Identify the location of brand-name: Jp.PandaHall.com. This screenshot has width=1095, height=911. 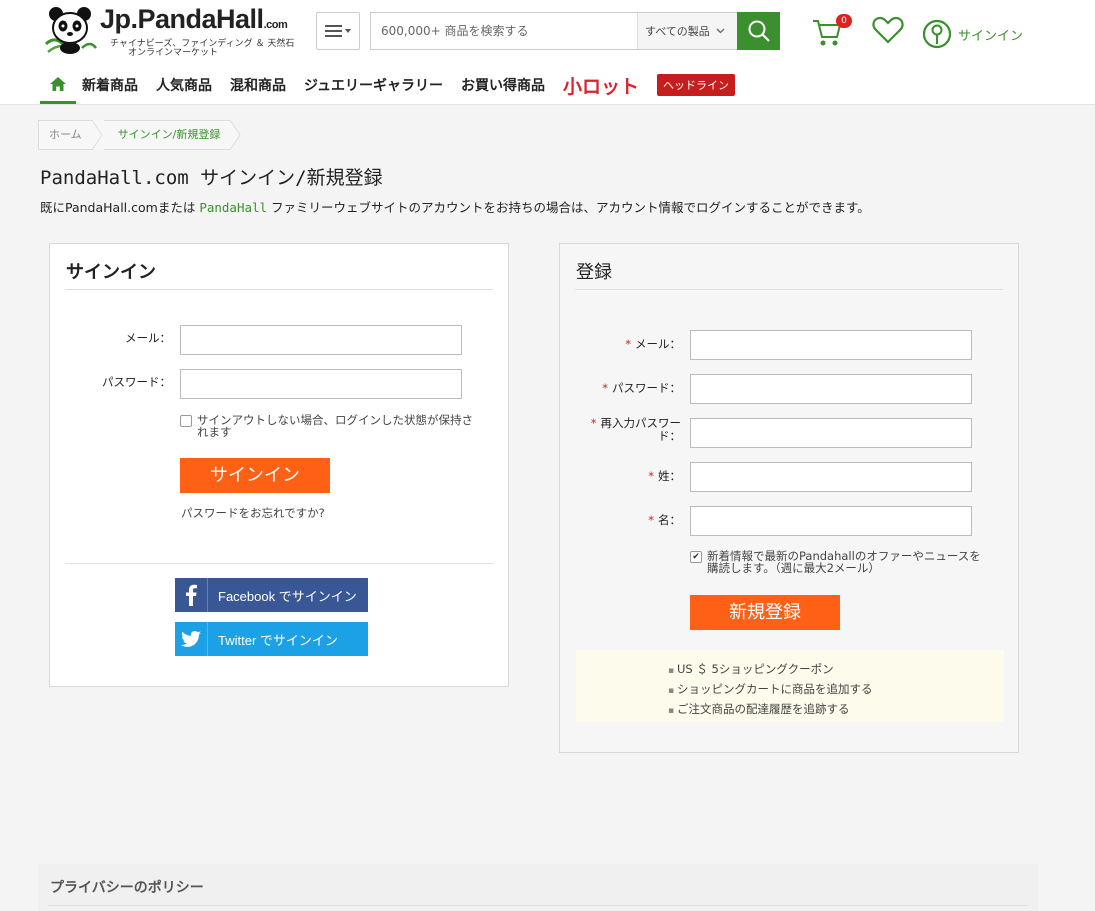
(194, 19).